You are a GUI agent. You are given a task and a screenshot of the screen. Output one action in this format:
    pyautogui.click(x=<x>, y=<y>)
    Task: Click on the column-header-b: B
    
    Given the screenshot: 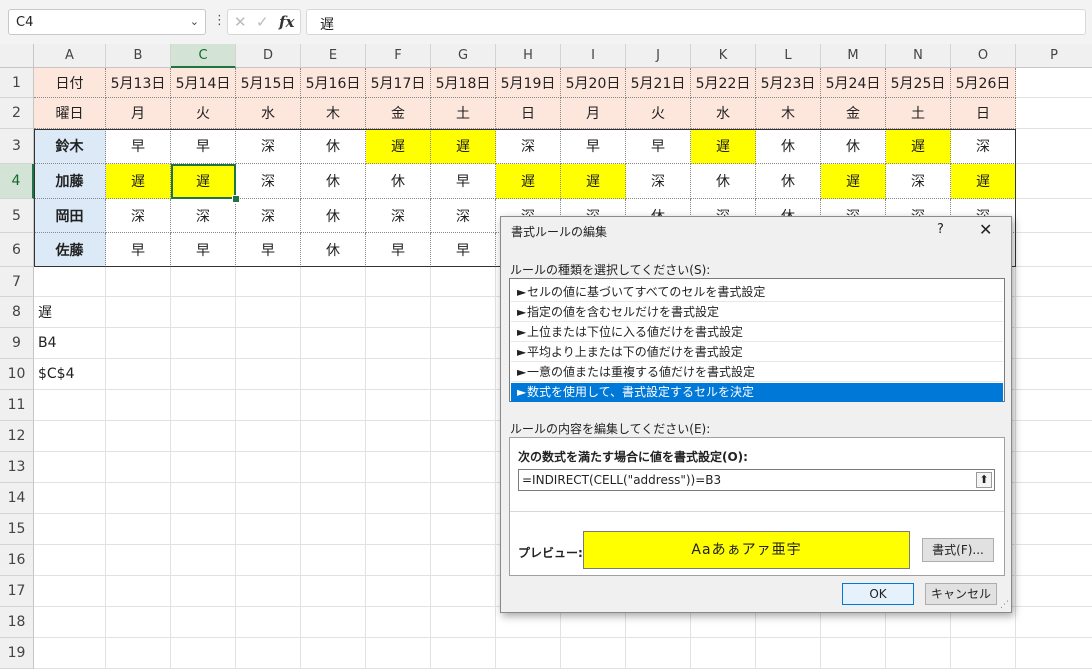 What is the action you would take?
    pyautogui.click(x=138, y=56)
    